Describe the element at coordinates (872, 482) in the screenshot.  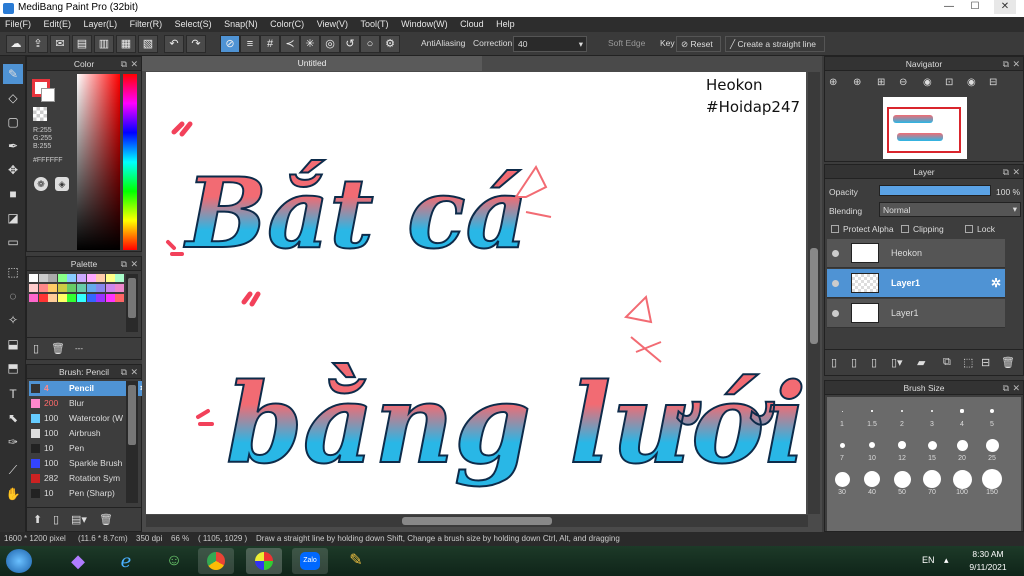
I see `brush-size-option: 40` at that location.